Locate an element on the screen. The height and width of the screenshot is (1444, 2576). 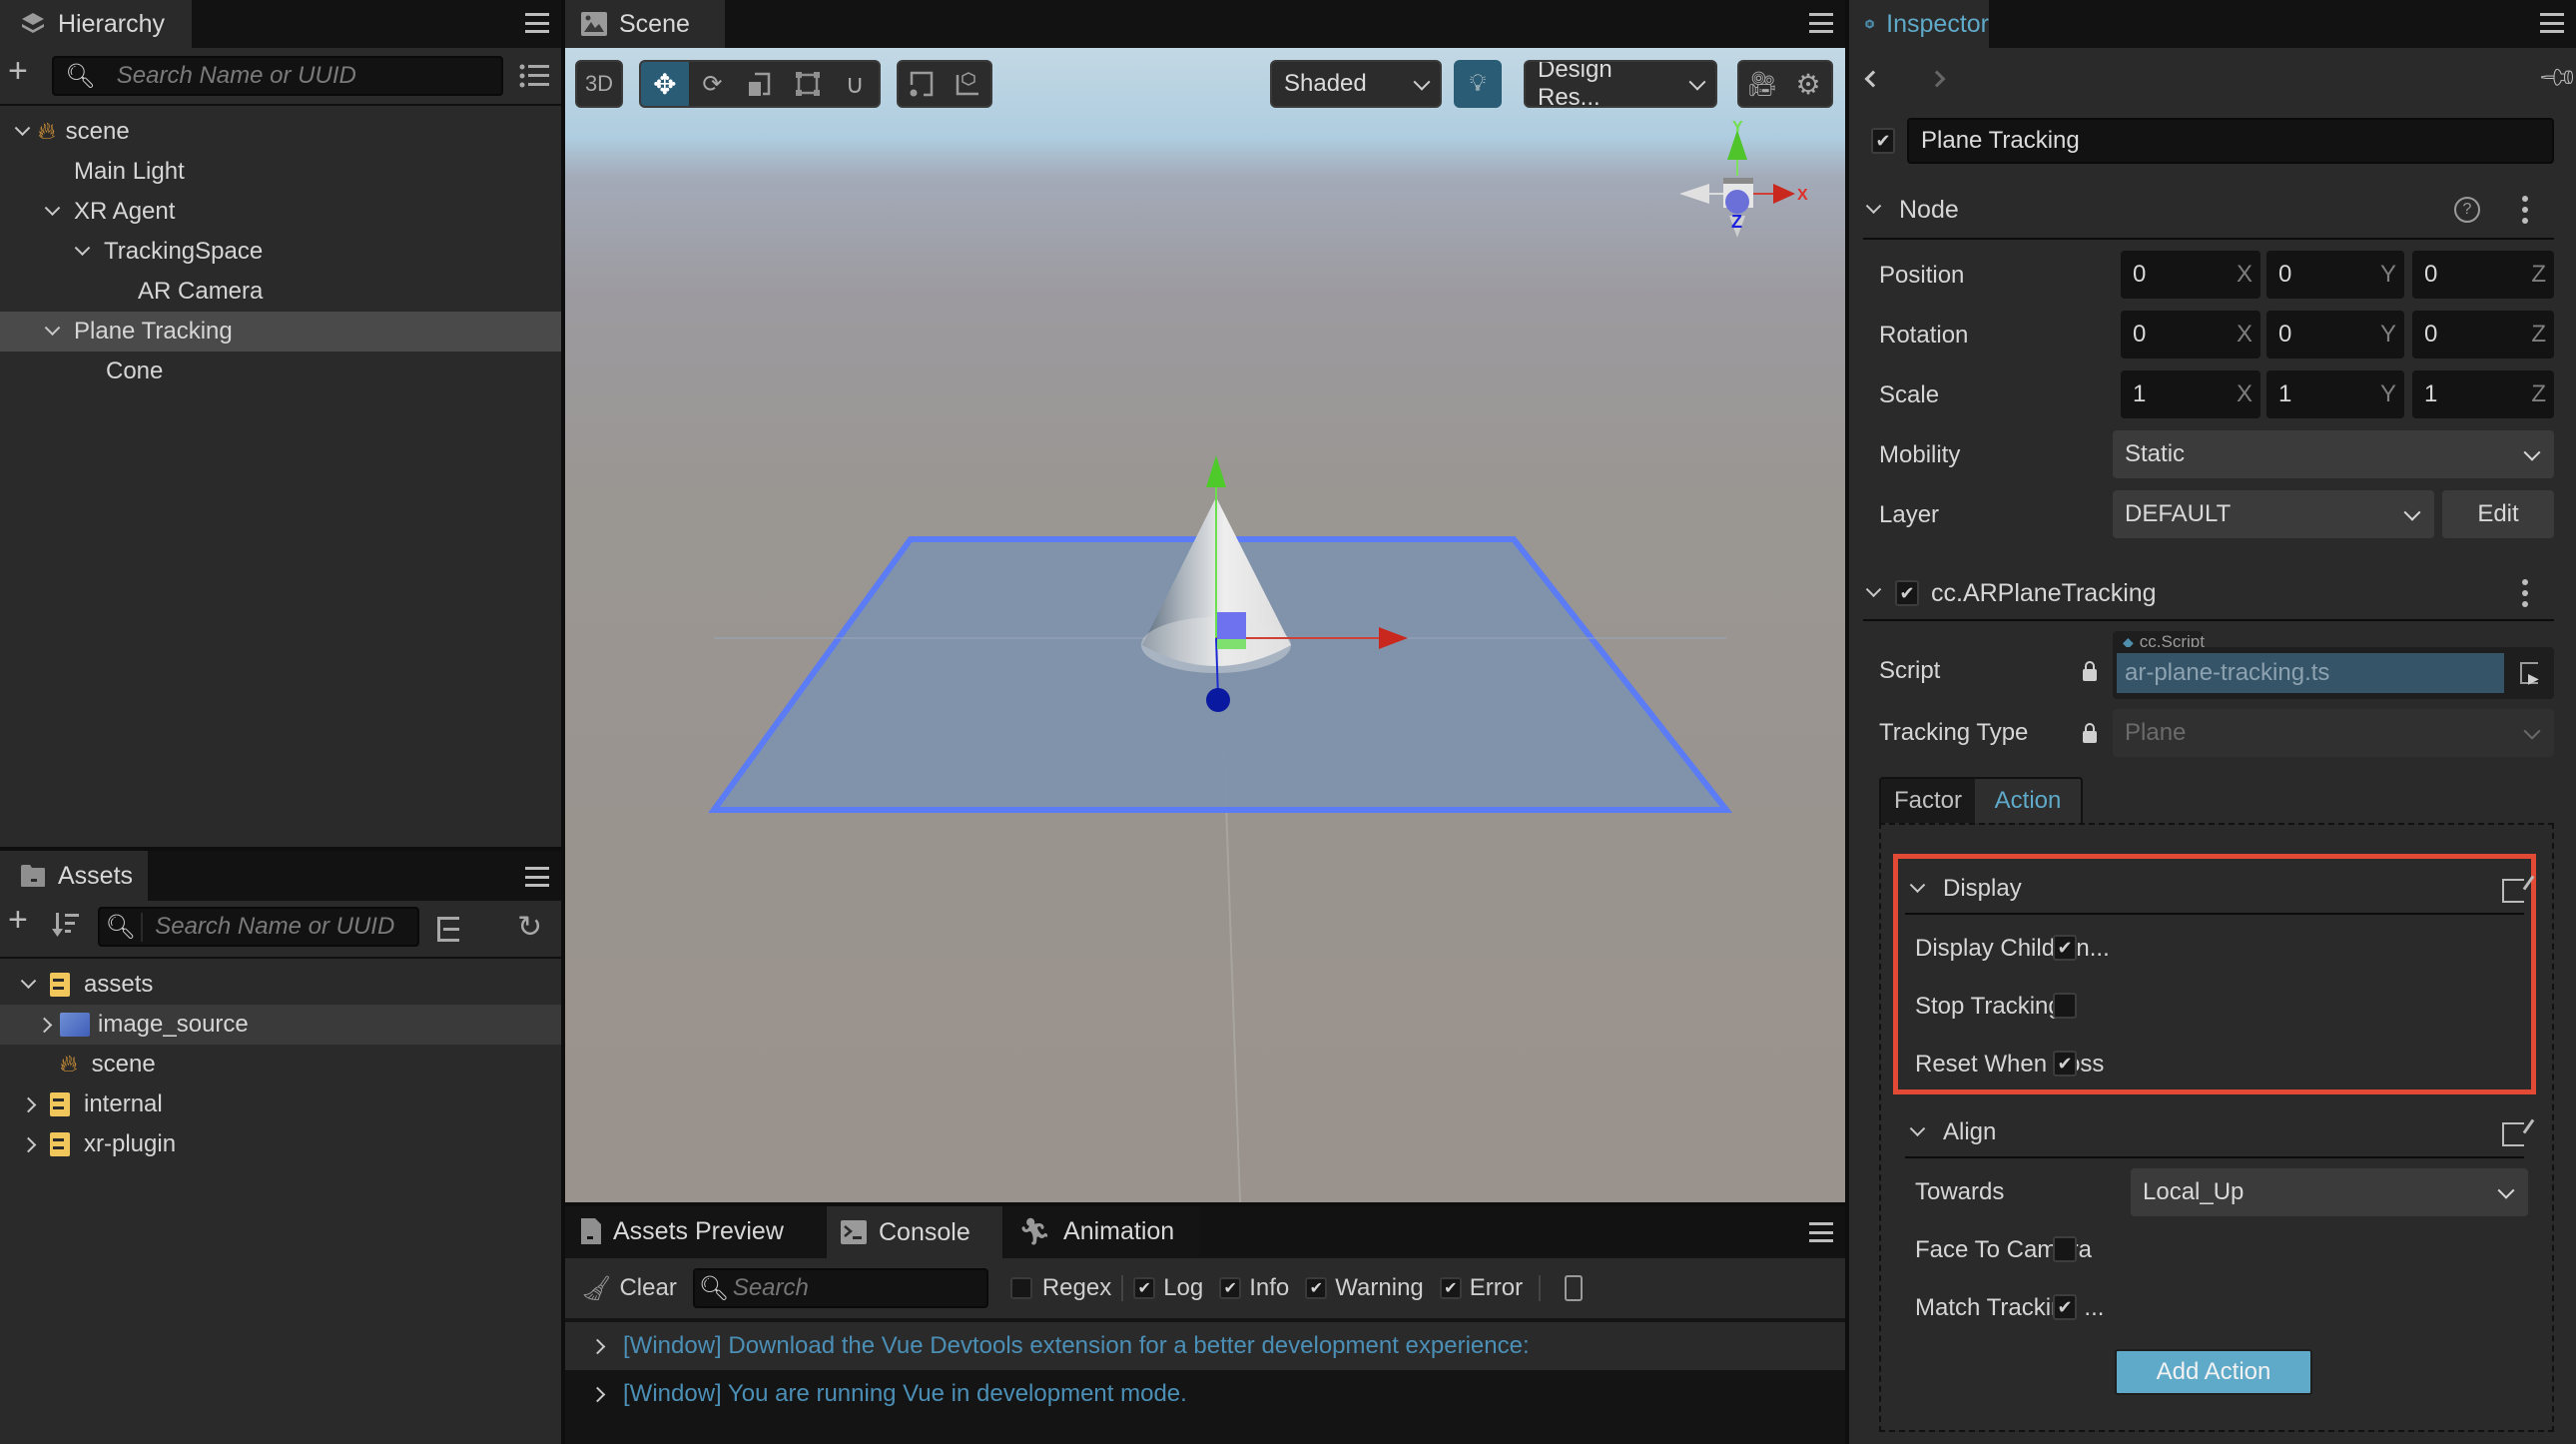
pivot-button is located at coordinates (922, 84).